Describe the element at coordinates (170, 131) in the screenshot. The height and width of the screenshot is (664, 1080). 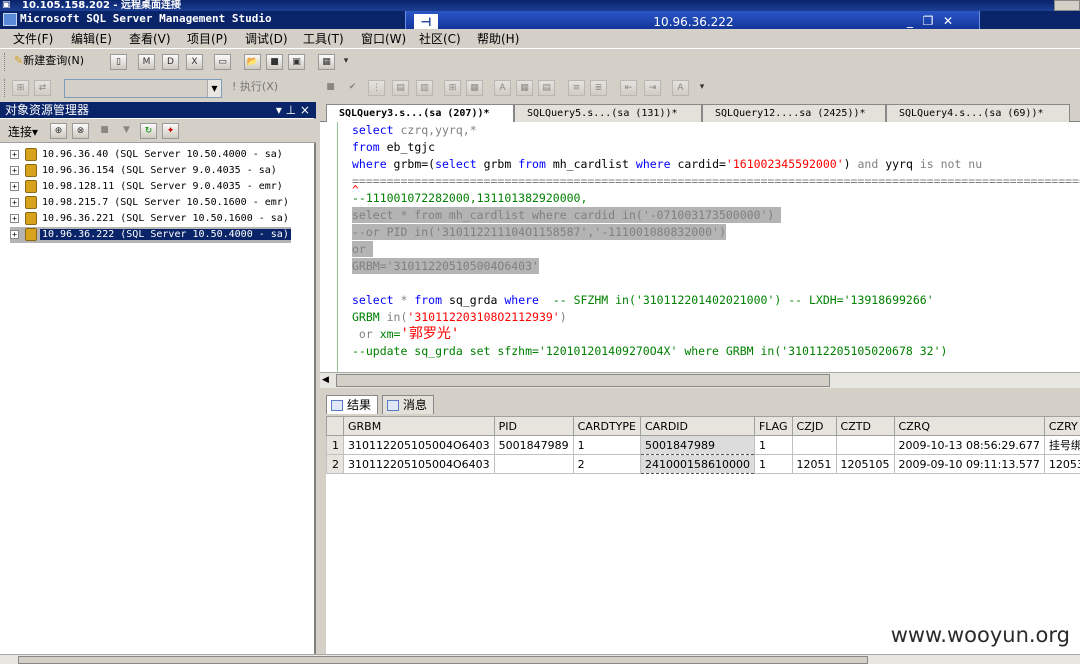
I see `summary-icon: ✦` at that location.